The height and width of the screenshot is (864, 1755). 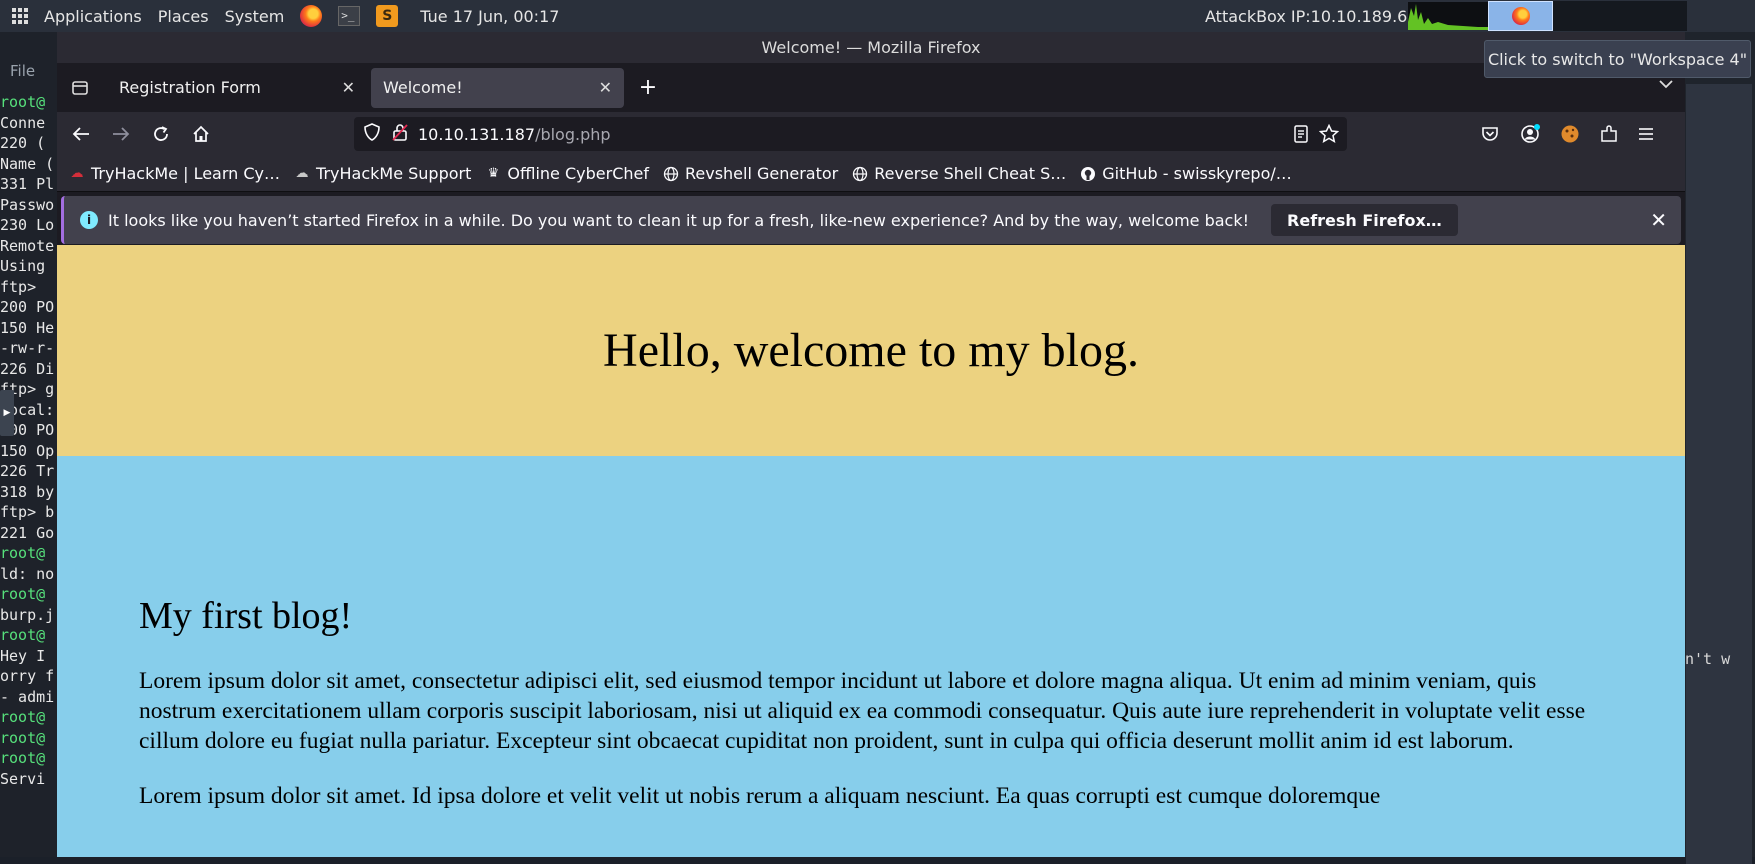 I want to click on reload-icon, so click(x=161, y=133).